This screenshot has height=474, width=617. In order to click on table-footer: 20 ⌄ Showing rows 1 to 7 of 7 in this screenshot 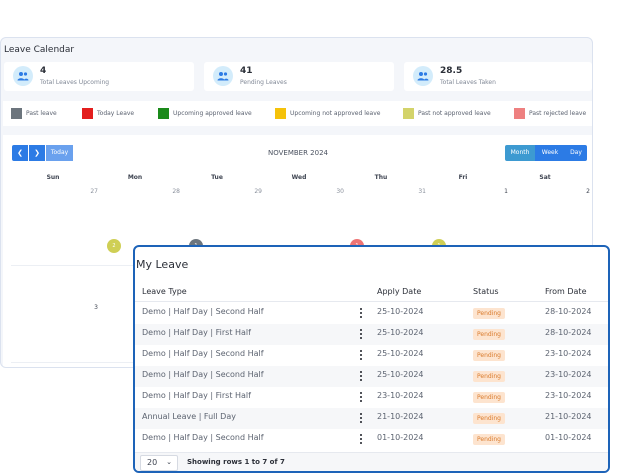, I will do `click(371, 461)`.